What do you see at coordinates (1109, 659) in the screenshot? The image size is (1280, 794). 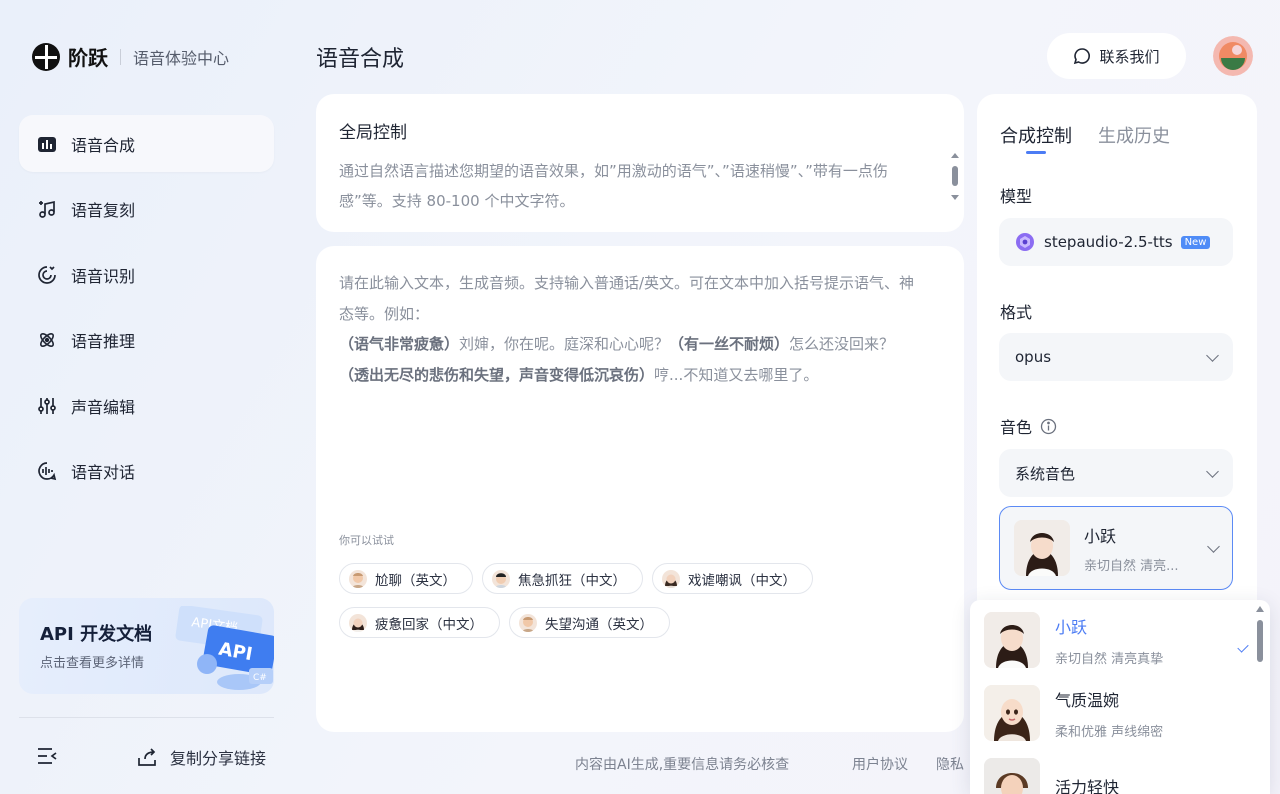 I see `voice-option-desc: 亲切自然 清亮真挚` at bounding box center [1109, 659].